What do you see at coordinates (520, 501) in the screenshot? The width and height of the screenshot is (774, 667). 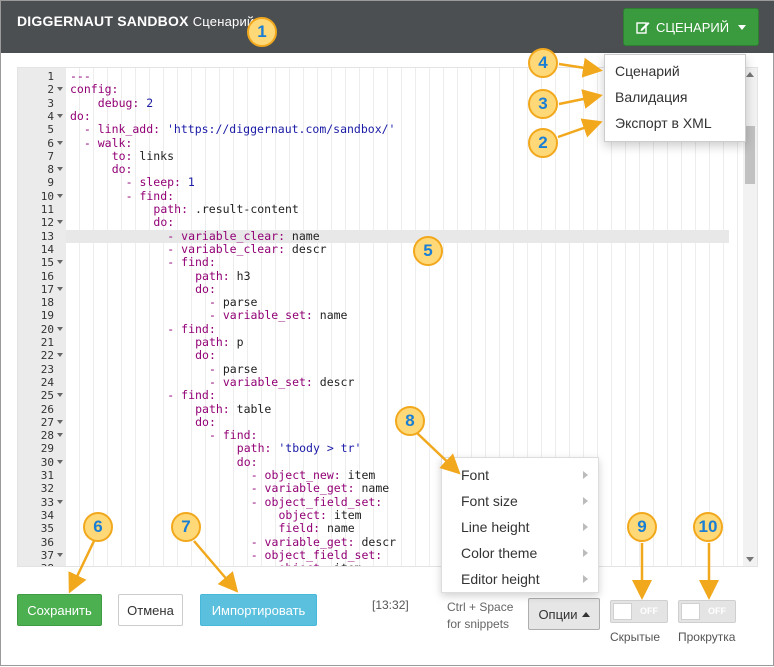 I see `options-item-font-size: Font size` at bounding box center [520, 501].